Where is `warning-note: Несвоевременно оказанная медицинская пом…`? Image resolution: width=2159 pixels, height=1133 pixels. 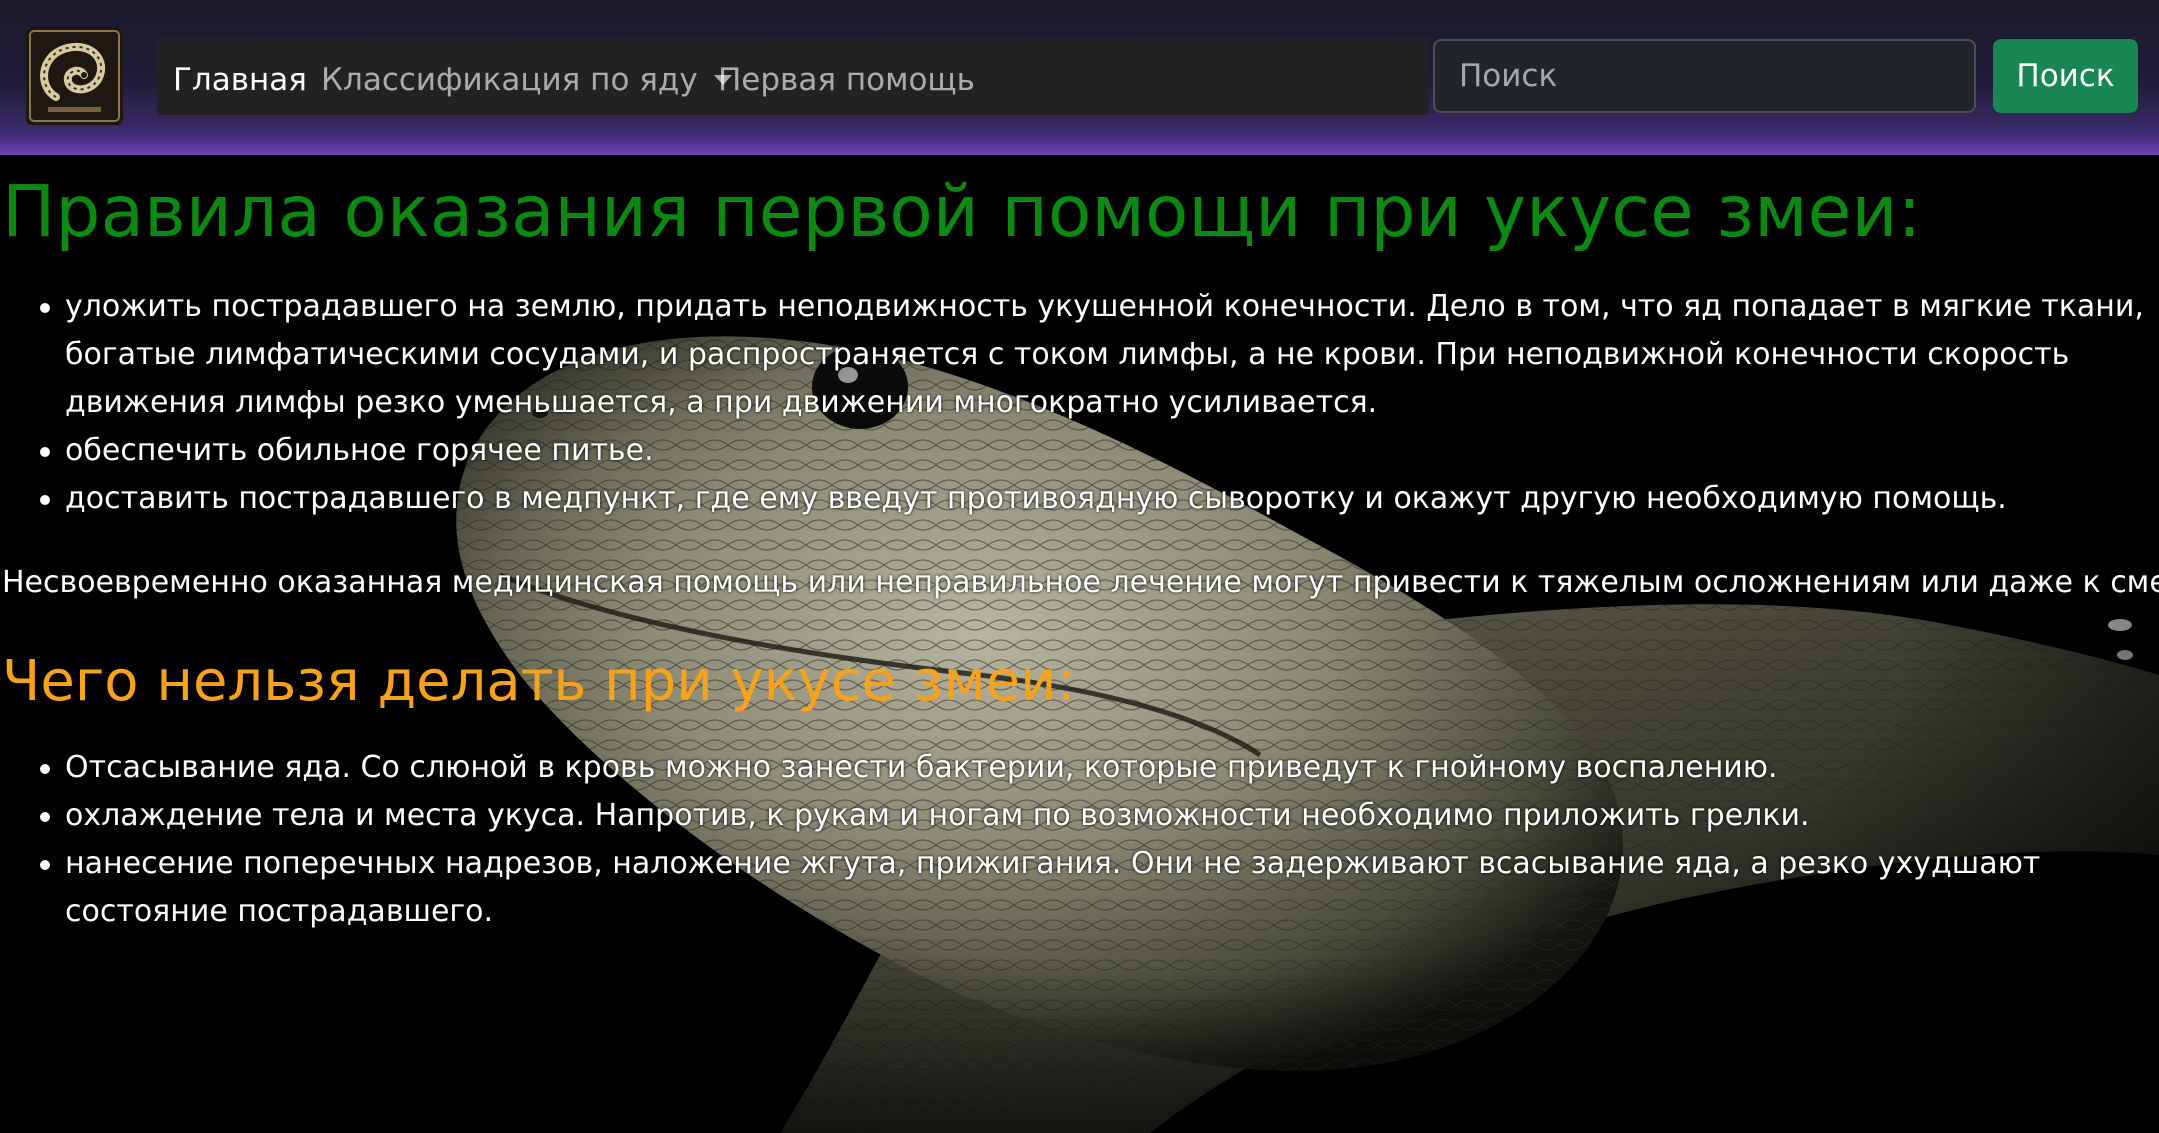 warning-note: Несвоевременно оказанная медицинская пом… is located at coordinates (1080, 582).